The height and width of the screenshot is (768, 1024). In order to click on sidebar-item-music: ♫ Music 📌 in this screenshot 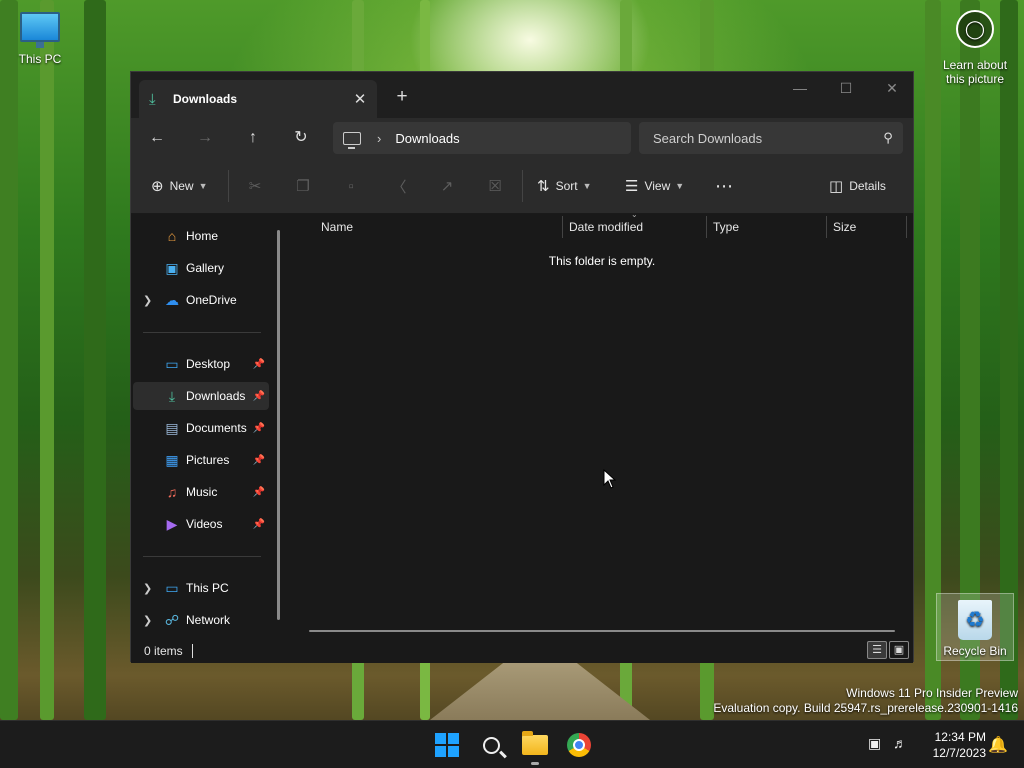, I will do `click(201, 492)`.